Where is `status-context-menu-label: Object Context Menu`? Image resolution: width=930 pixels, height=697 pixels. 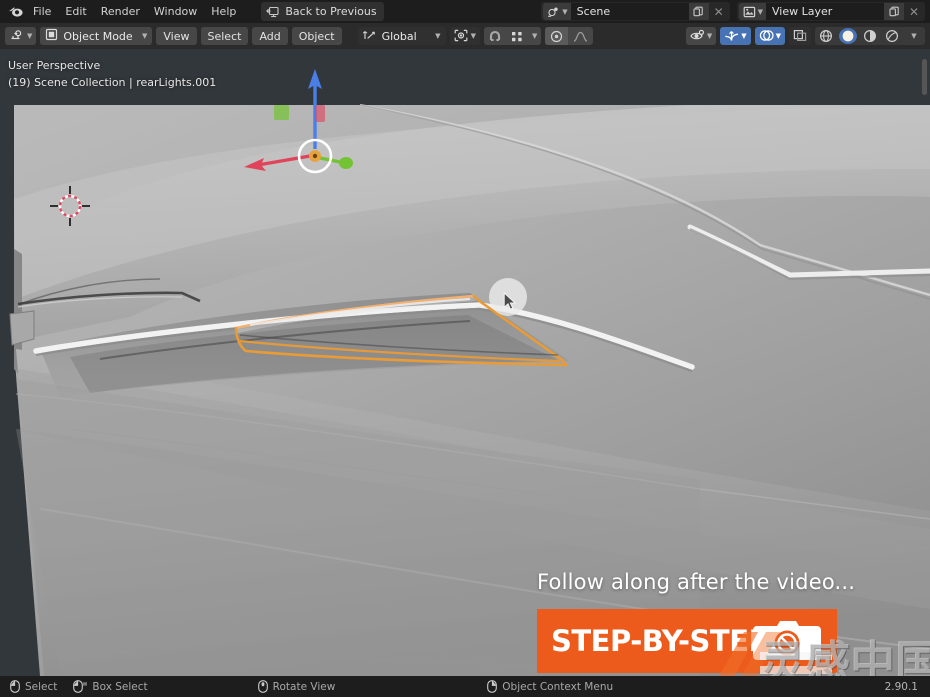
status-context-menu-label: Object Context Menu is located at coordinates (558, 686).